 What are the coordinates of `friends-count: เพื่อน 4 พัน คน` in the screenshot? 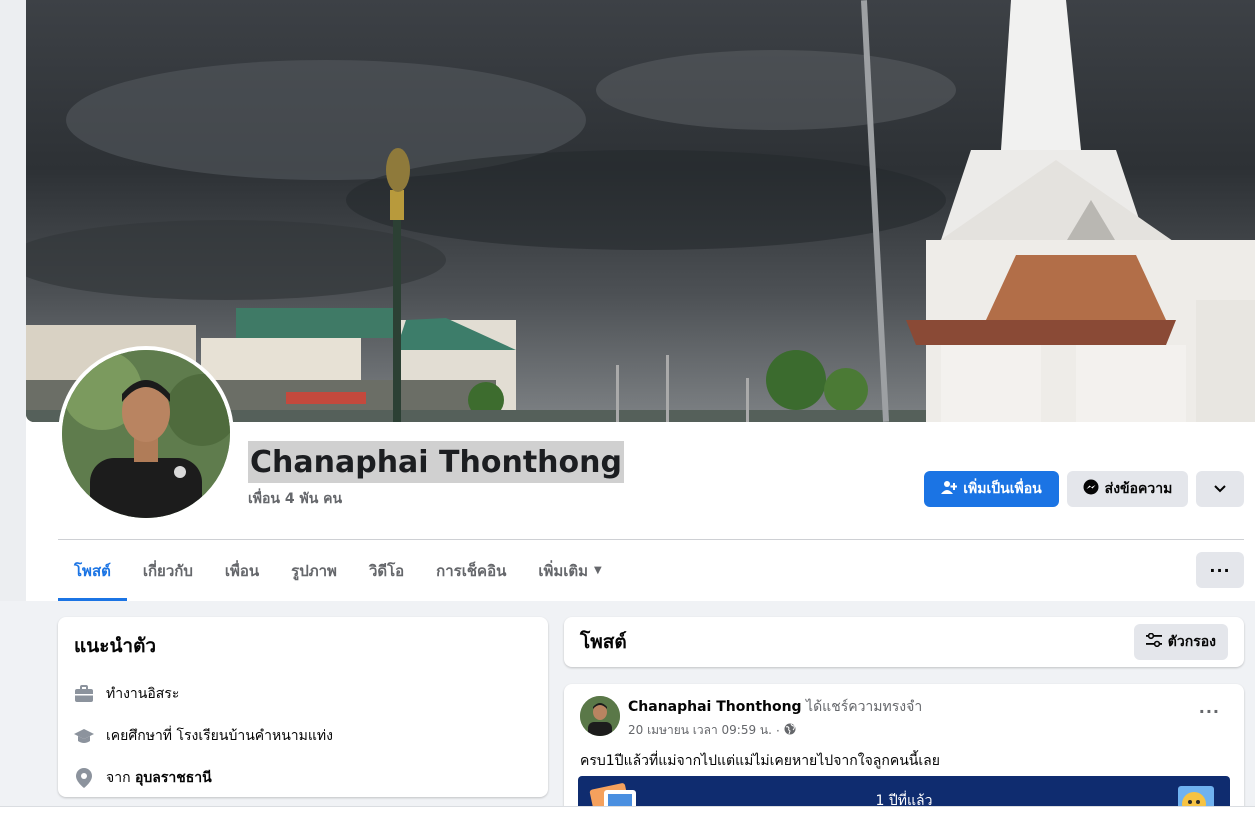 It's located at (295, 499).